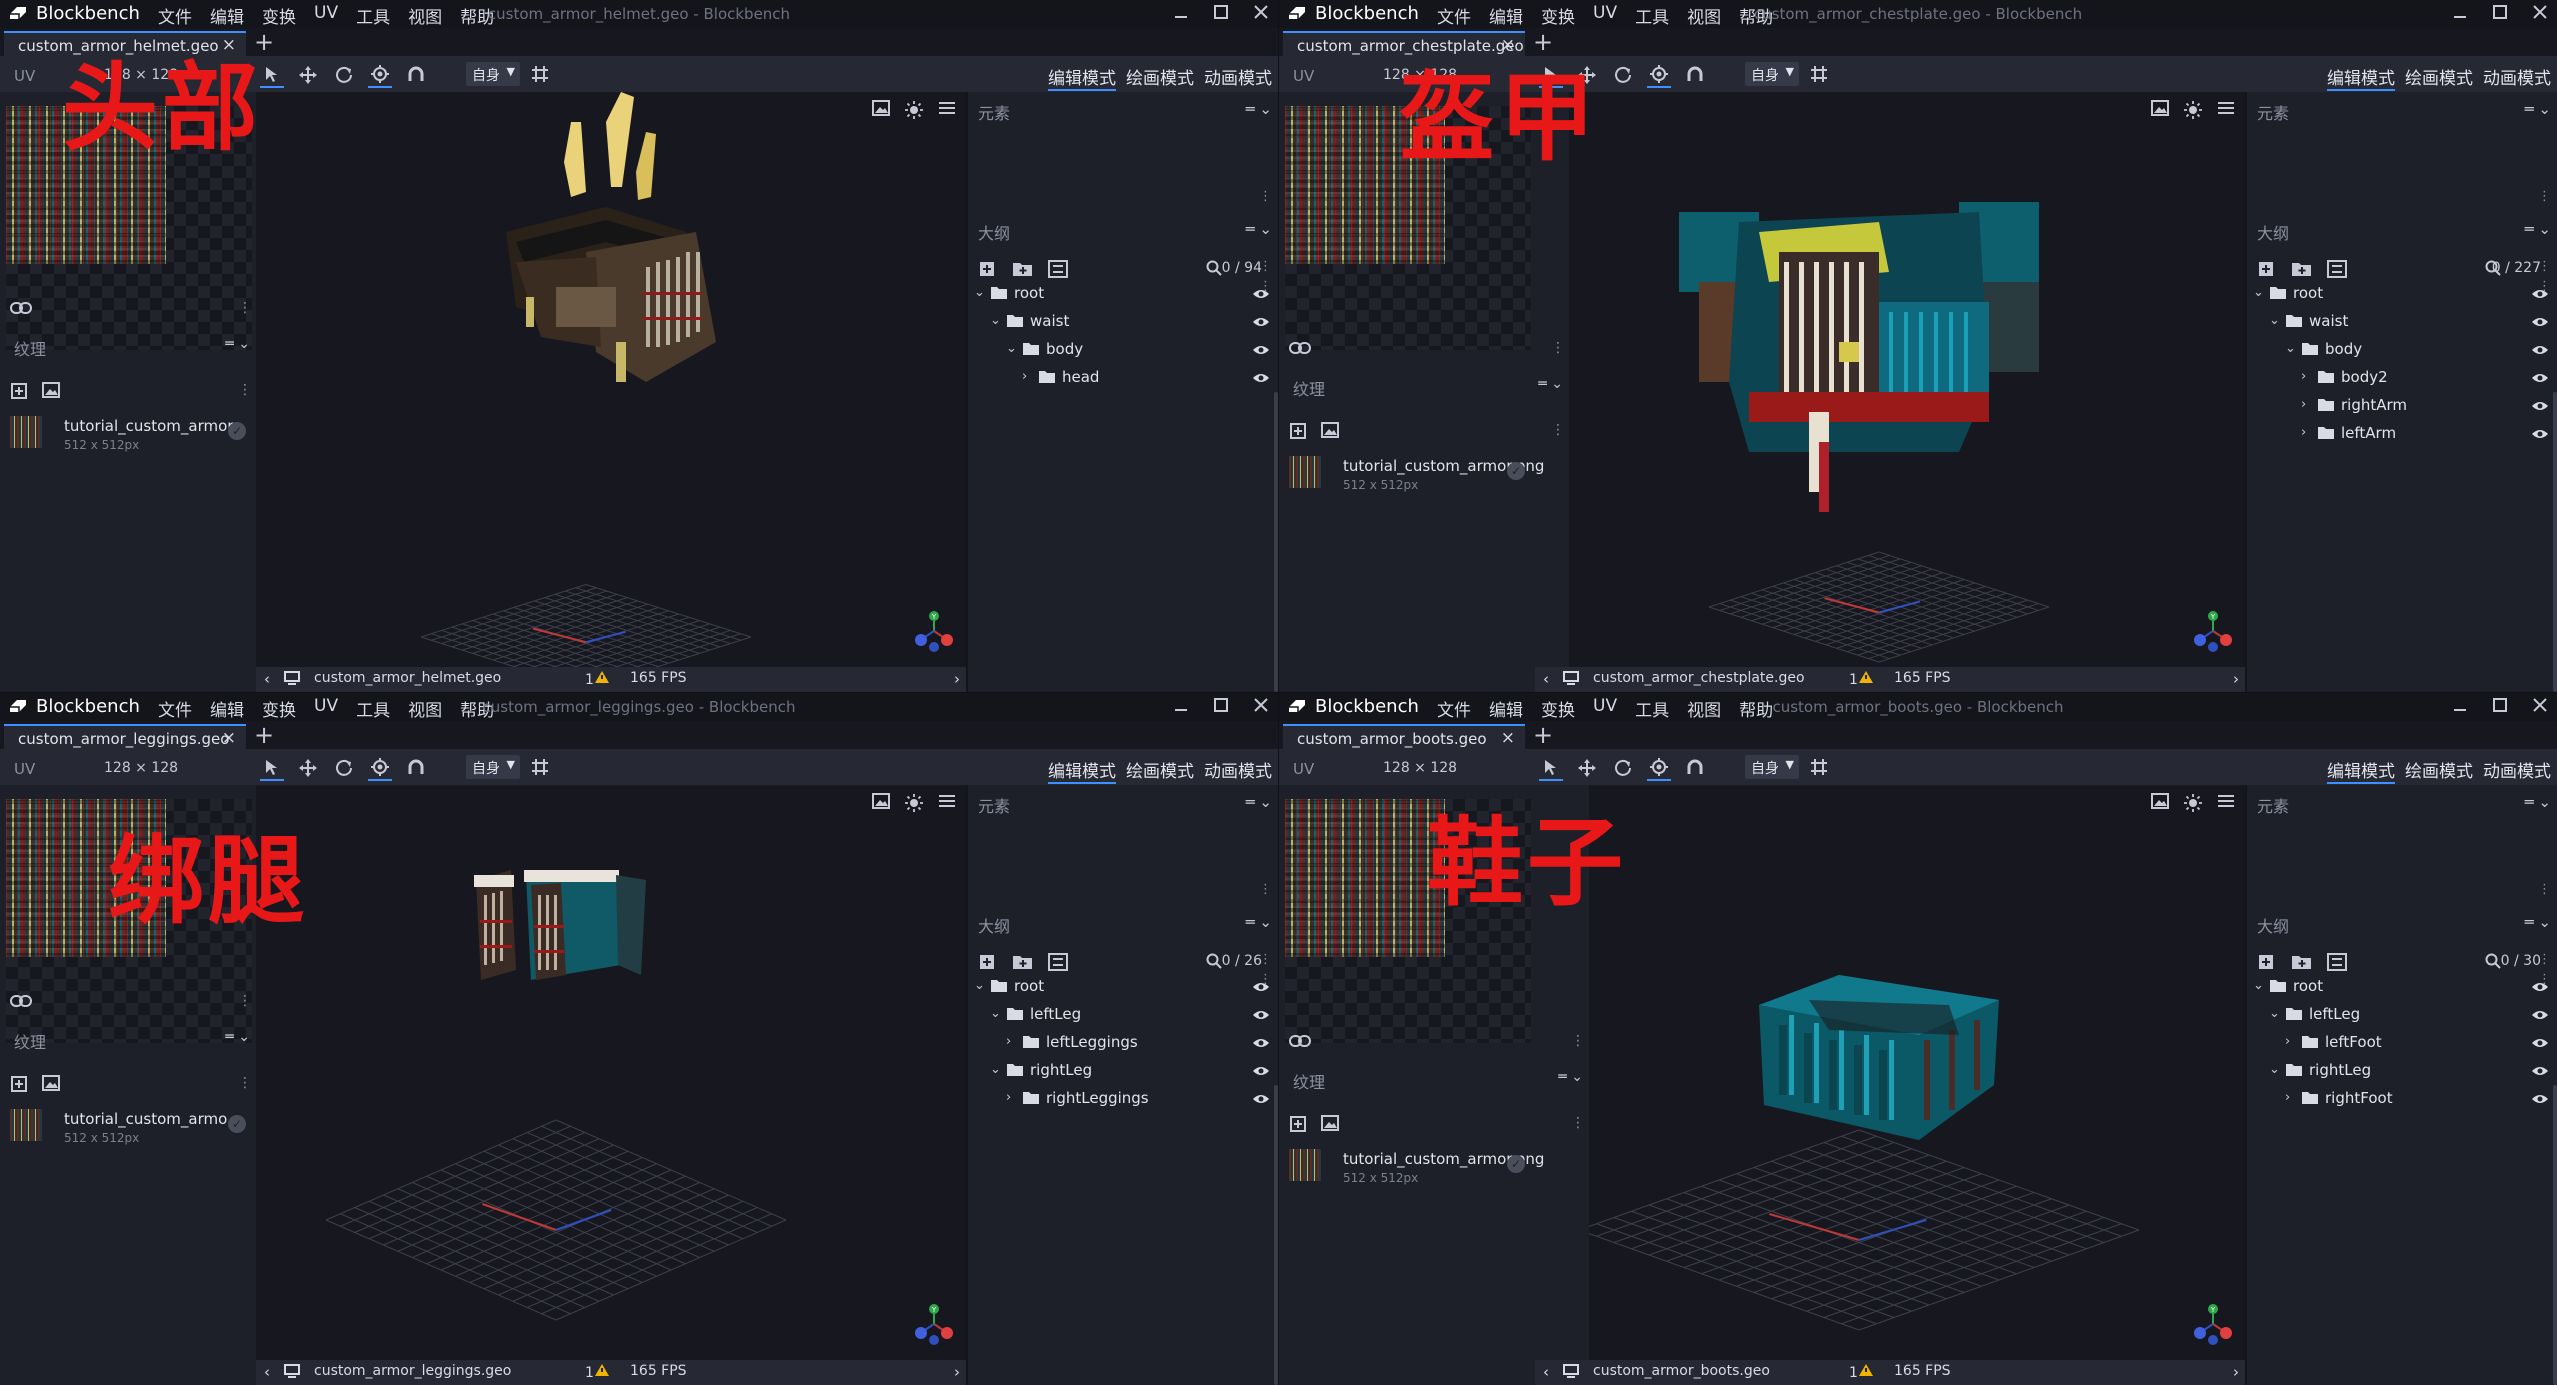  What do you see at coordinates (237, 1037) in the screenshot?
I see `textures-panel-tools-icon: ═ ⌄` at bounding box center [237, 1037].